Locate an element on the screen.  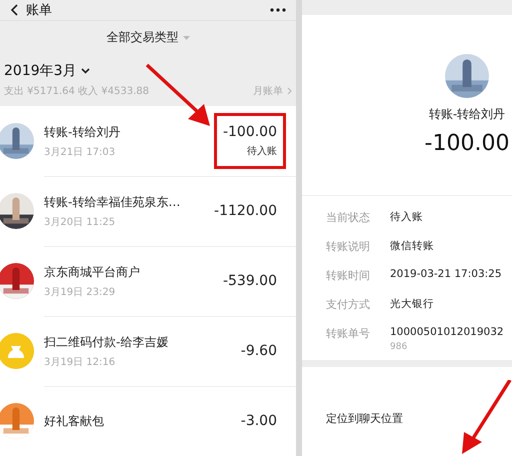
transaction-status: 待入账 is located at coordinates (262, 151).